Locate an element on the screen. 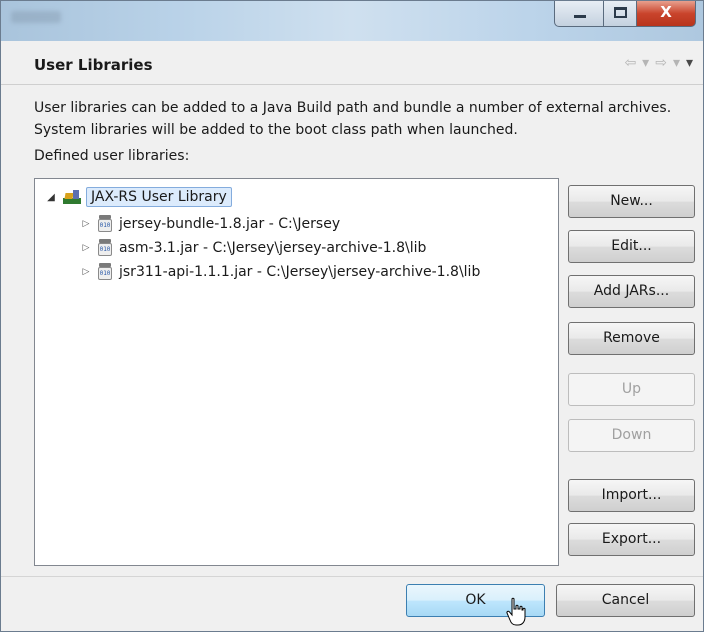 This screenshot has height=632, width=704. minimize-button is located at coordinates (579, 14).